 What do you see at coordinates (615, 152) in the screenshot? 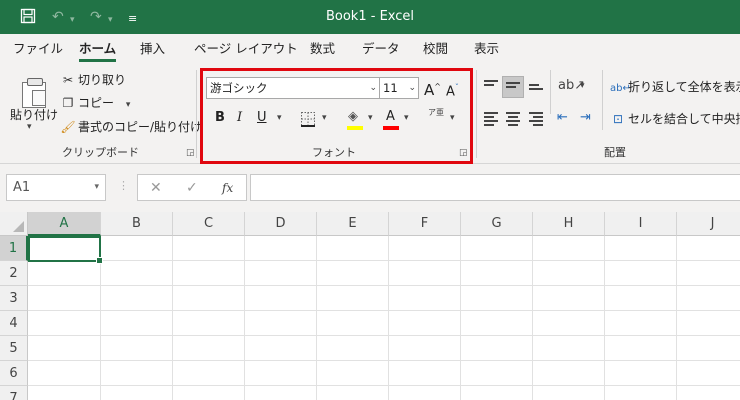
I see `alignment-group-label: 配置` at bounding box center [615, 152].